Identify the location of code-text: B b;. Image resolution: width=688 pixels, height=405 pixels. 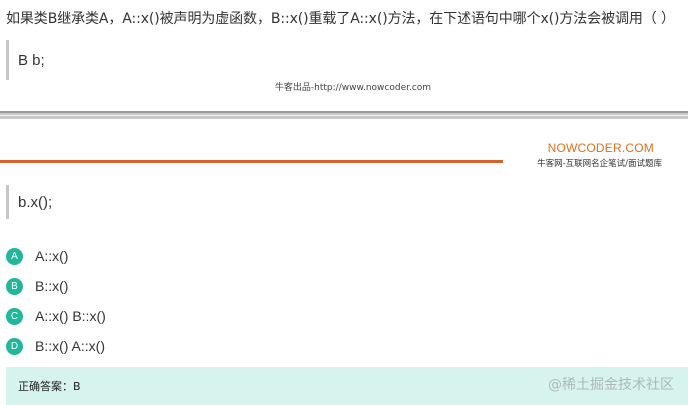
(31, 60).